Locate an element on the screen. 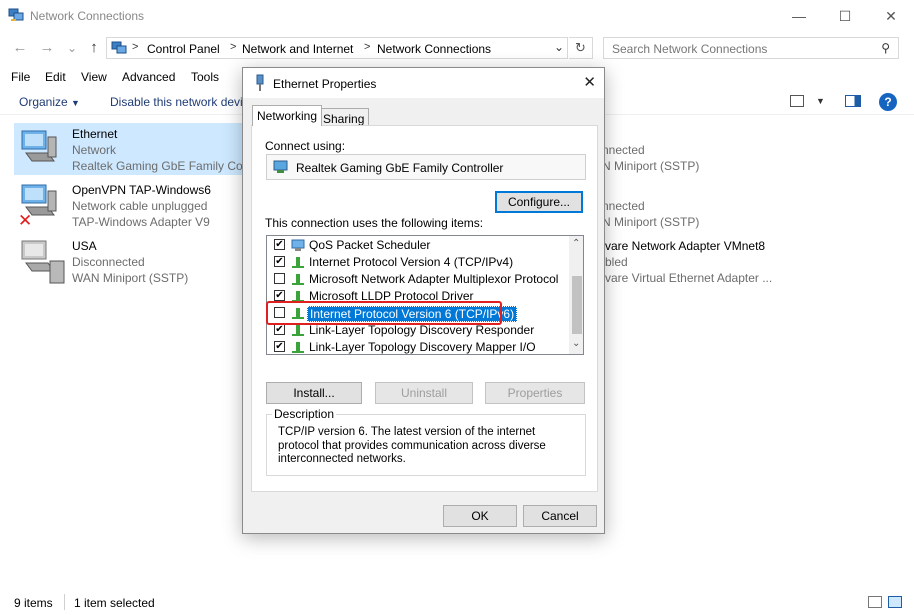 Image resolution: width=914 pixels, height=615 pixels. breadcrumb-control-panel: Control Panel is located at coordinates (183, 49).